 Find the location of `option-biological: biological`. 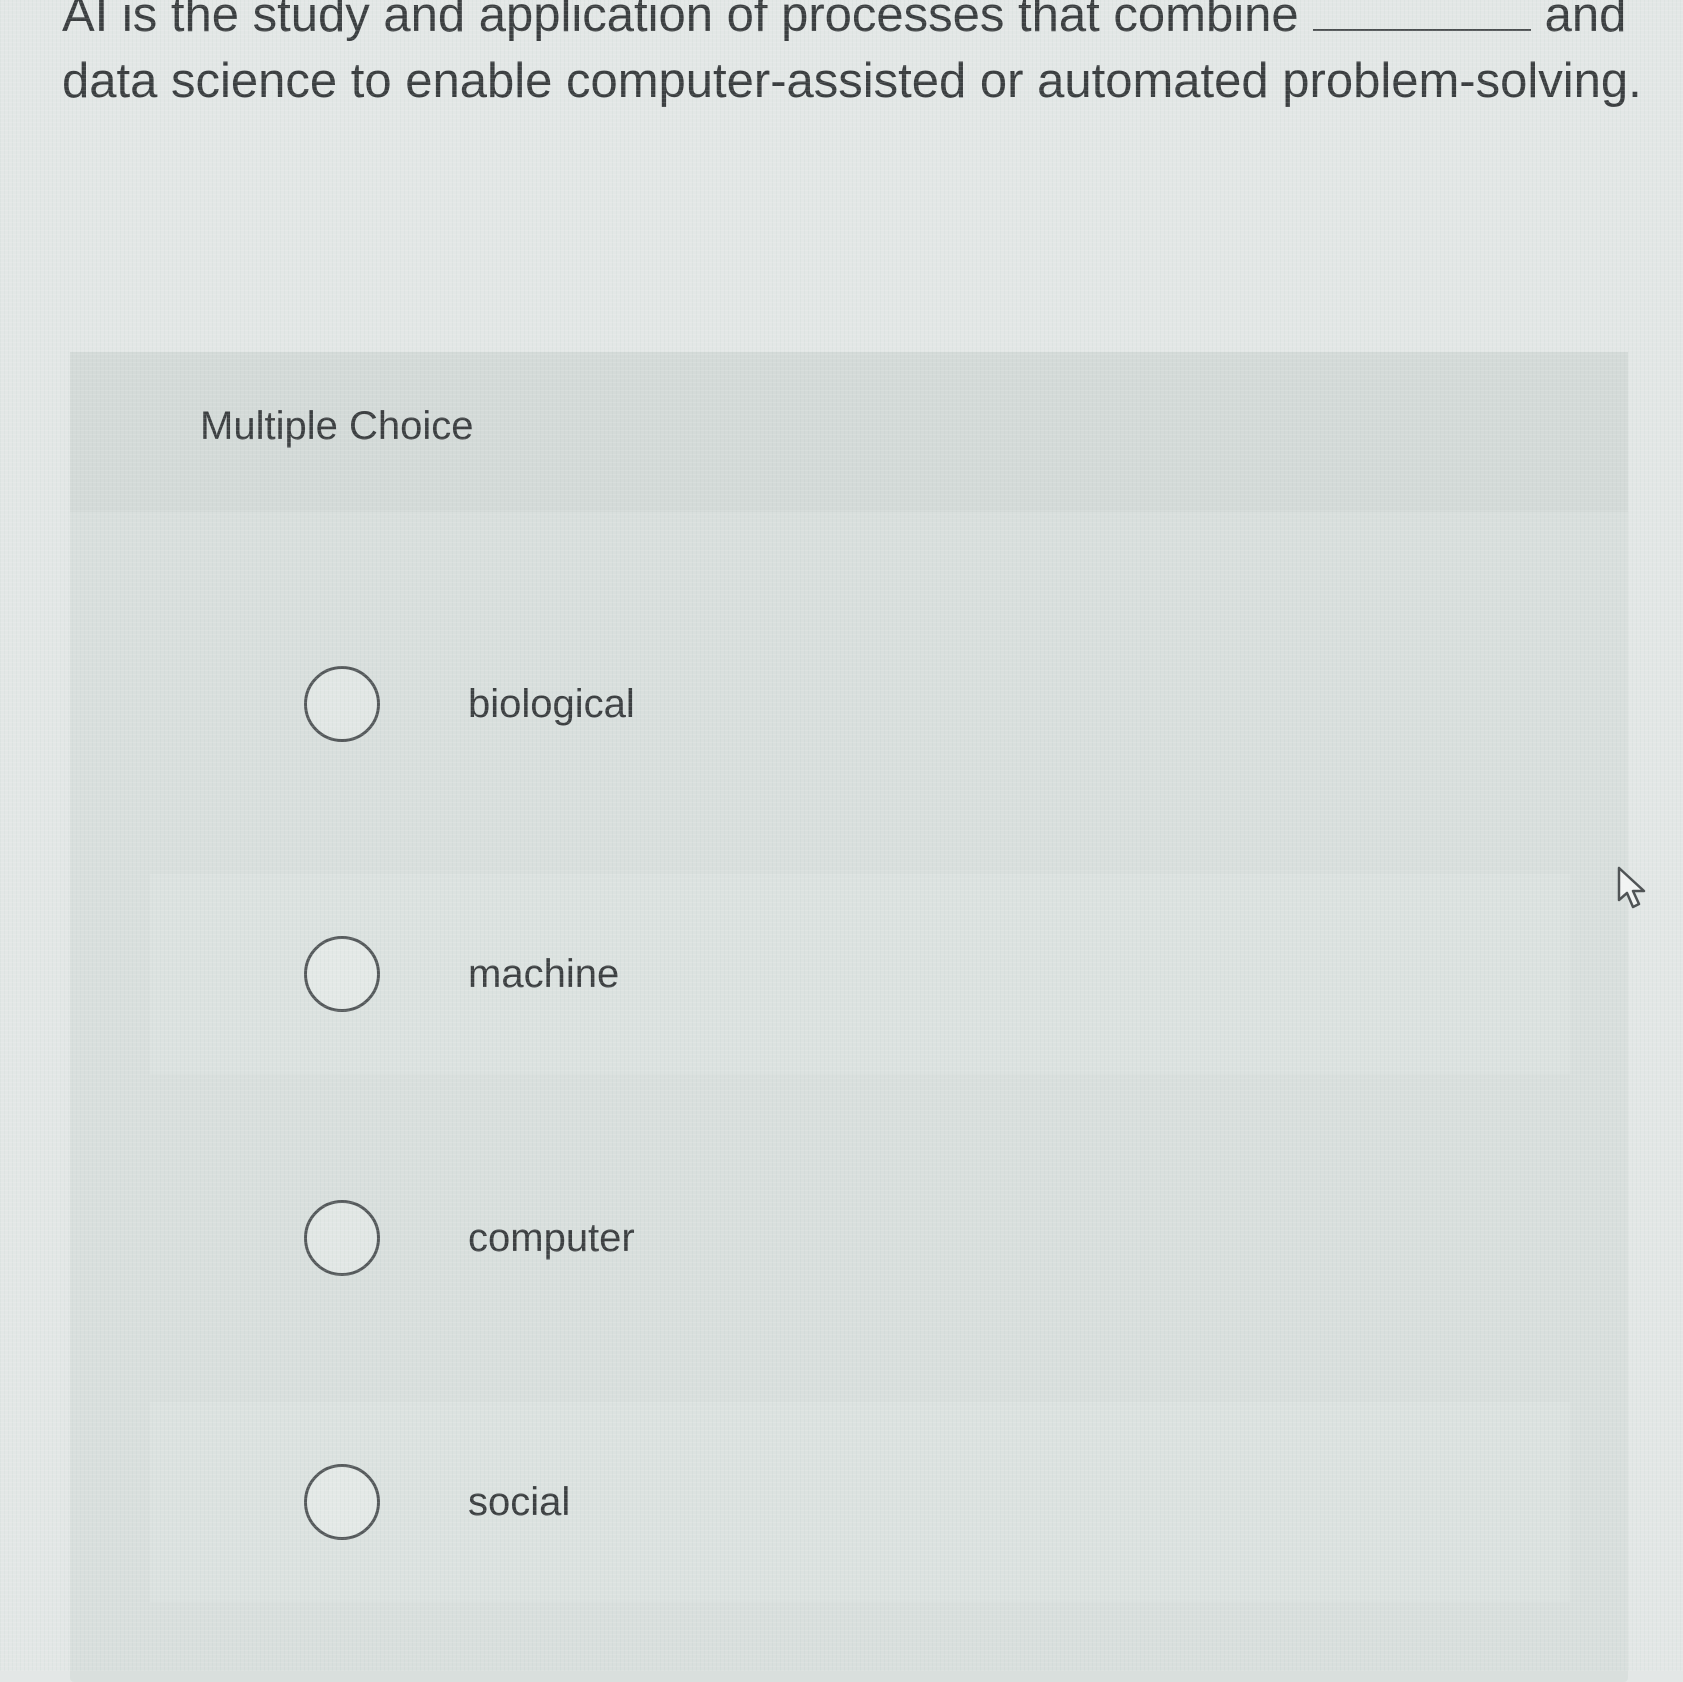

option-biological: biological is located at coordinates (860, 704).